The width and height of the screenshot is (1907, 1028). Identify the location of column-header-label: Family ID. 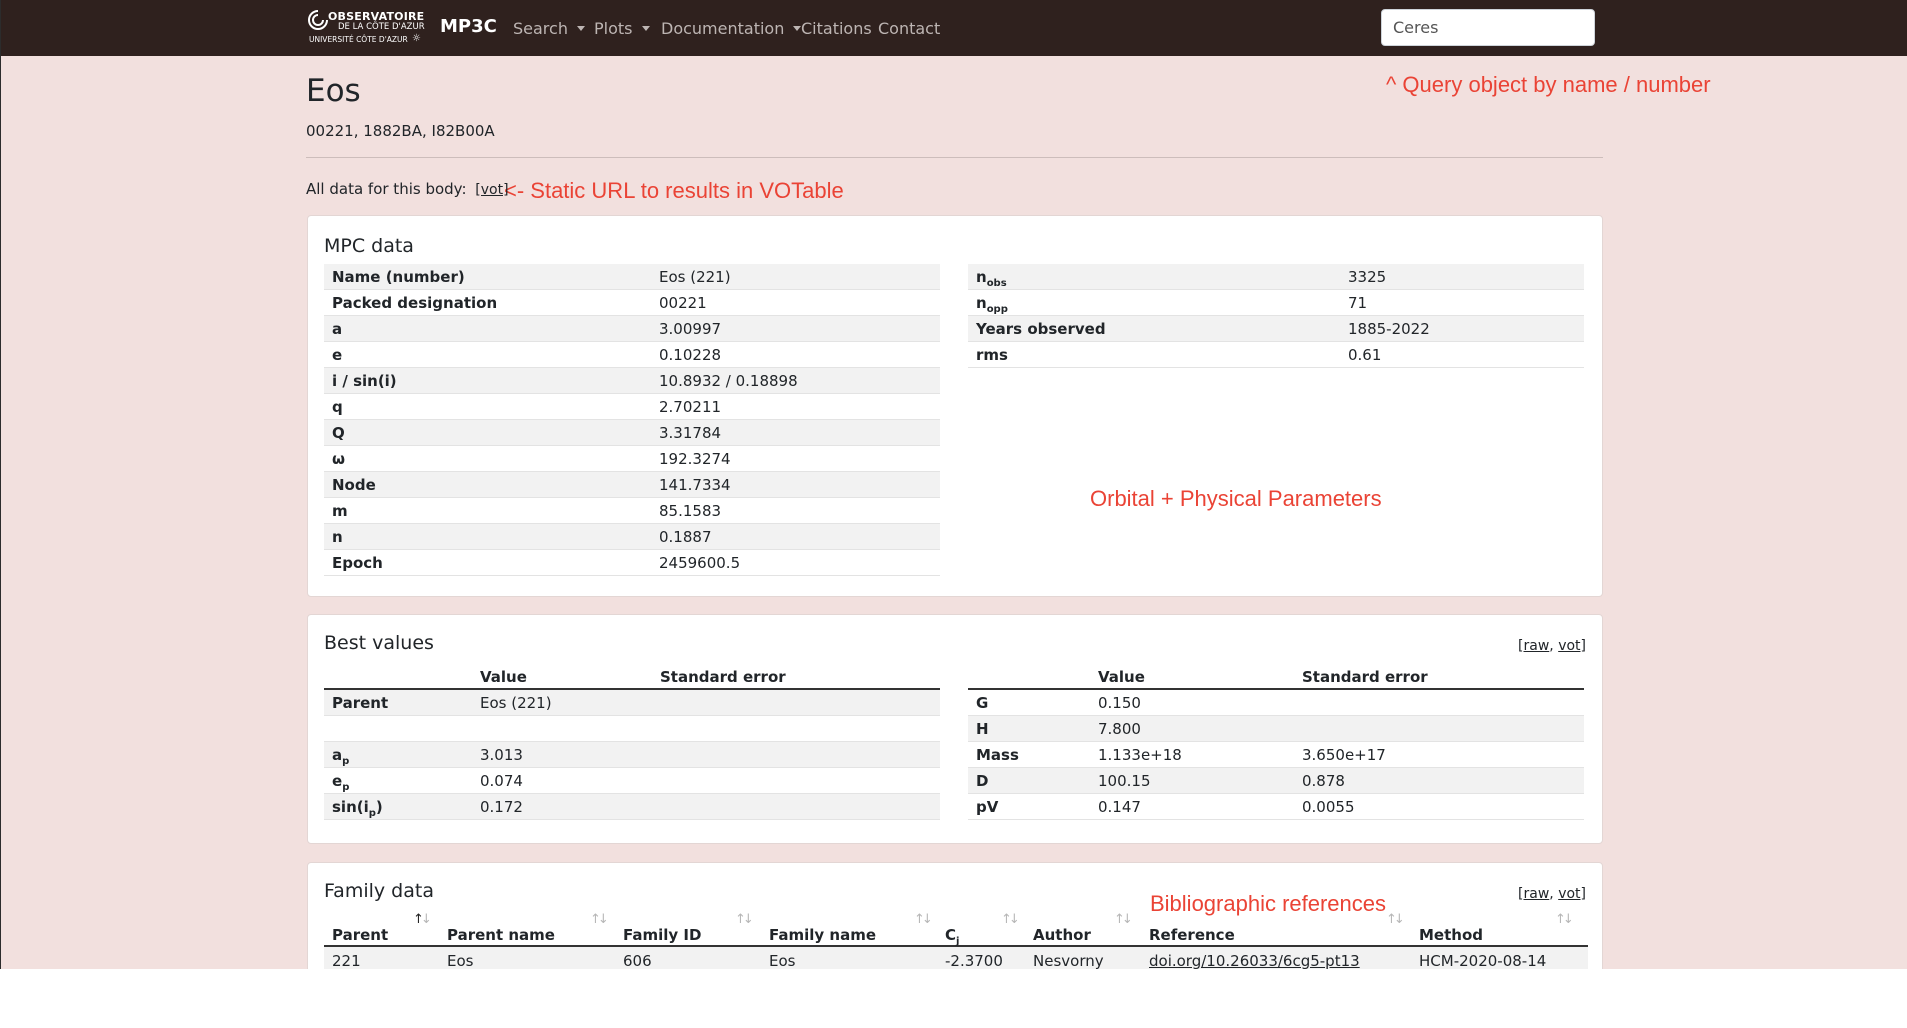
(662, 935).